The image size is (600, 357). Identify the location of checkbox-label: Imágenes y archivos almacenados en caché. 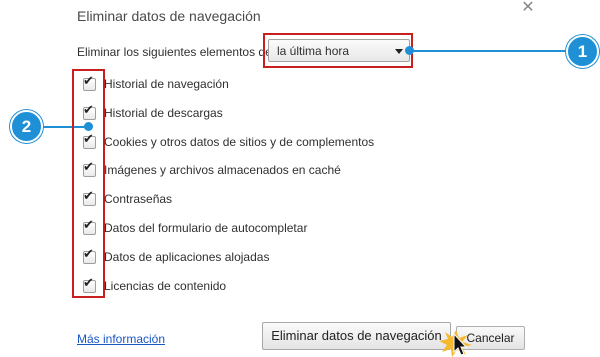
(222, 170).